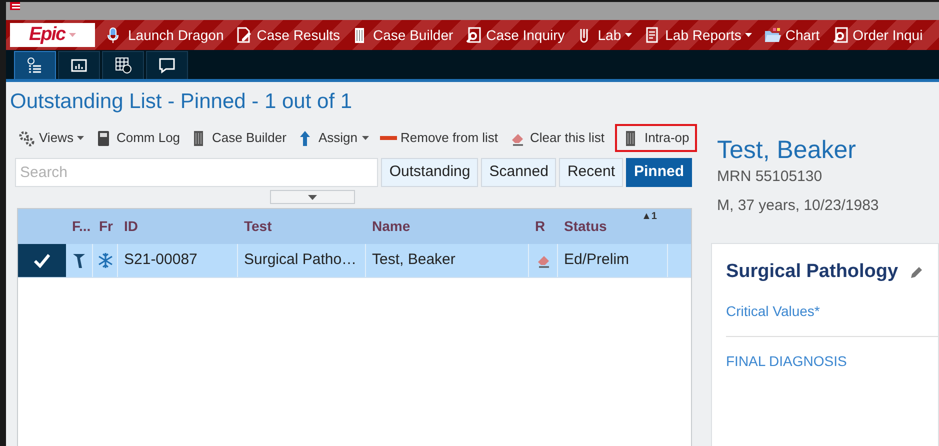  What do you see at coordinates (917, 272) in the screenshot?
I see `pencil-icon` at bounding box center [917, 272].